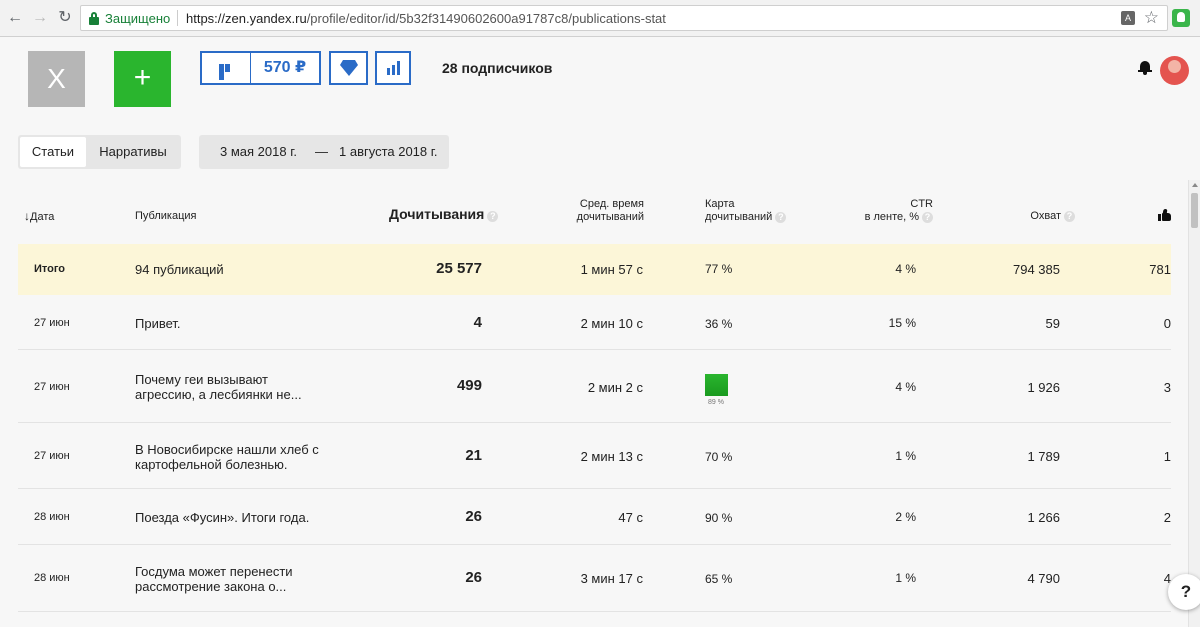 The width and height of the screenshot is (1200, 627). I want to click on bar-chart-icon, so click(394, 68).